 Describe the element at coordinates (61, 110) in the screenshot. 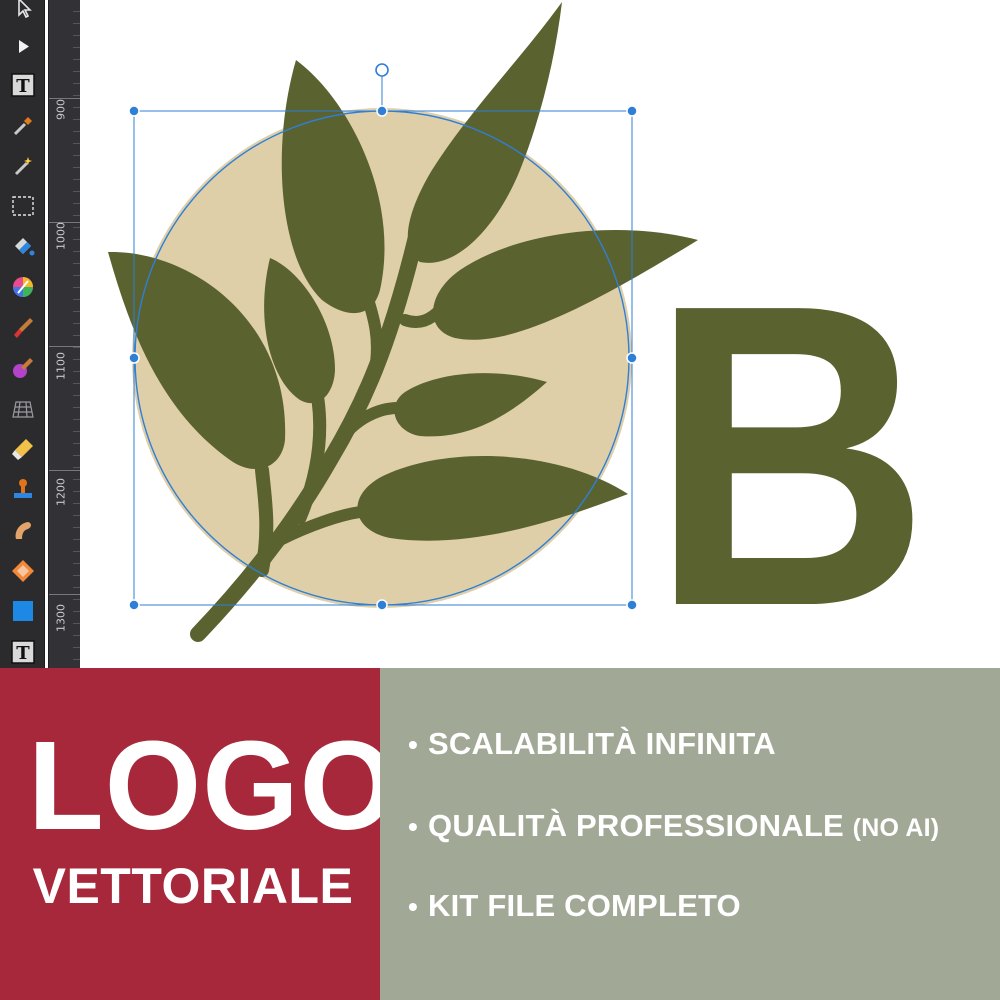

I see `ruler-label: 900` at that location.